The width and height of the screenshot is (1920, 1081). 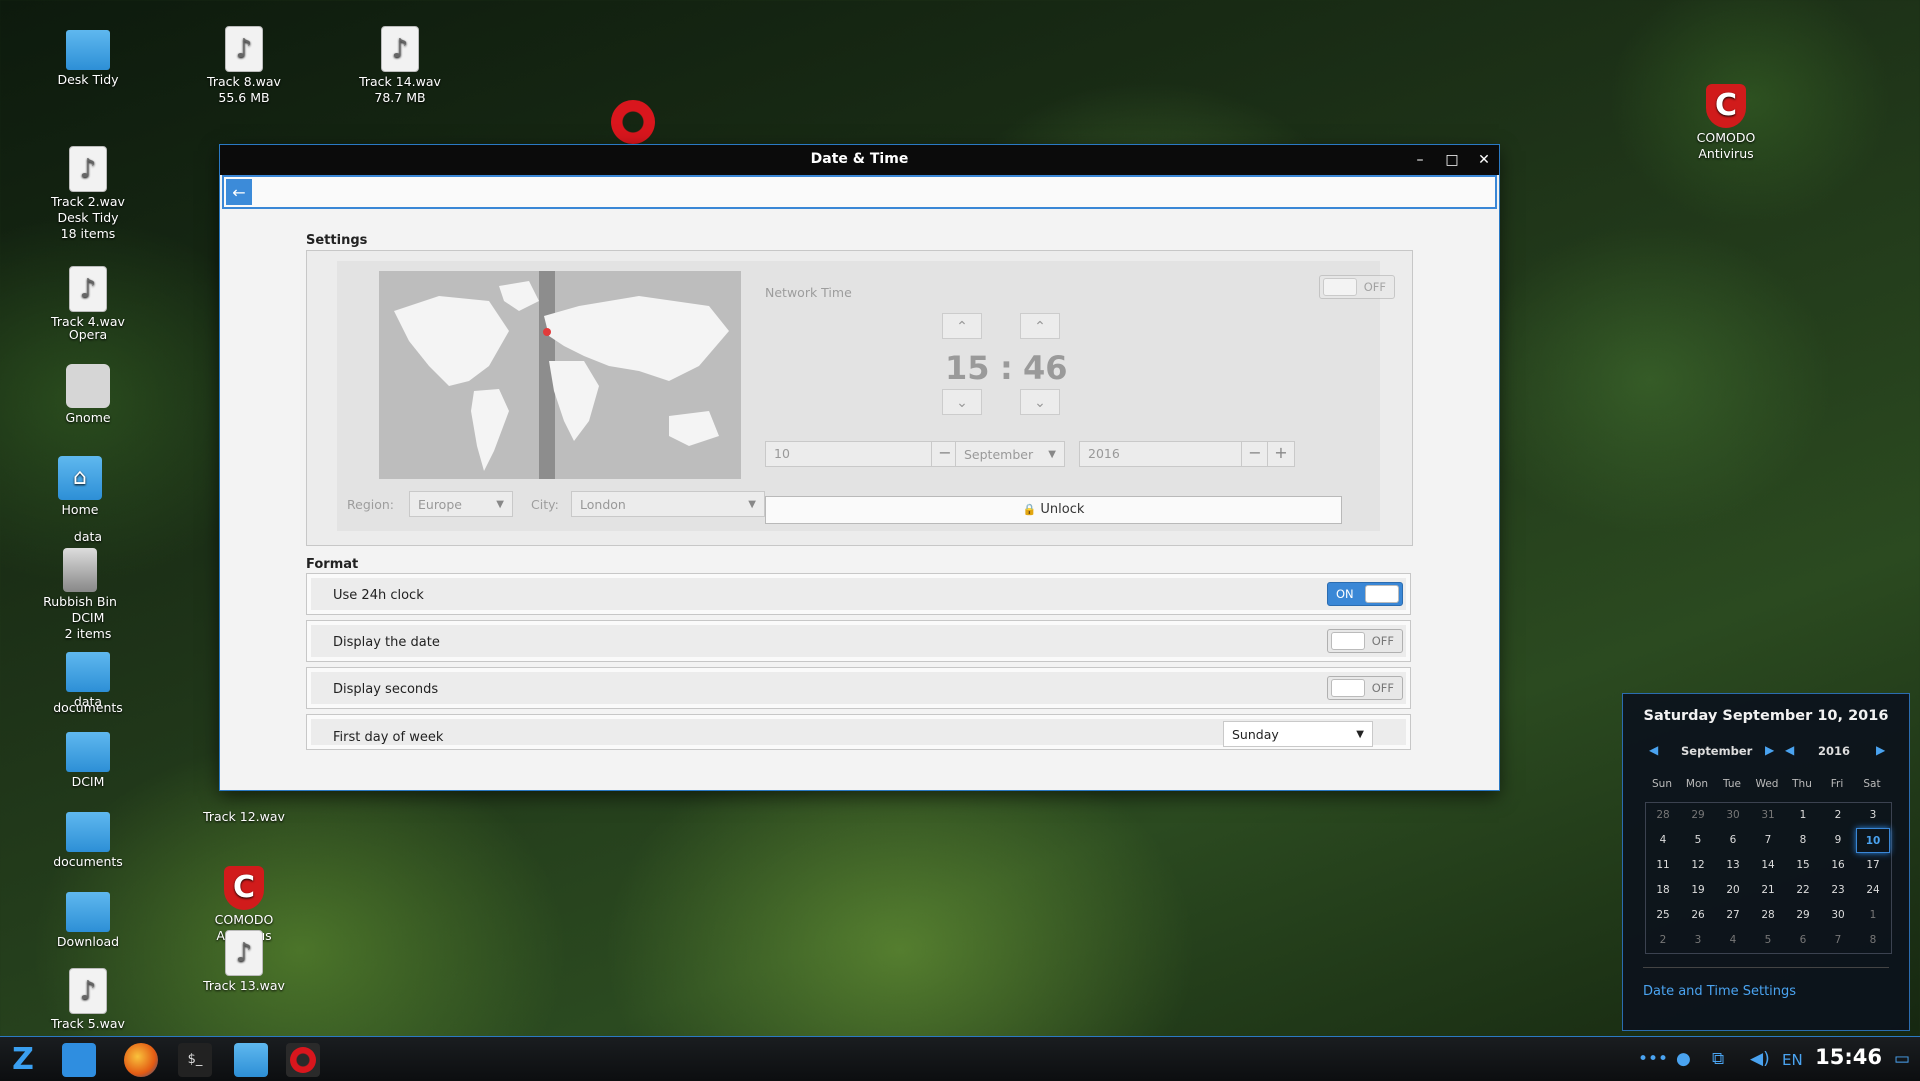 What do you see at coordinates (88, 1000) in the screenshot?
I see `desktop-icon-track-5: ♪ Track 5.wav` at bounding box center [88, 1000].